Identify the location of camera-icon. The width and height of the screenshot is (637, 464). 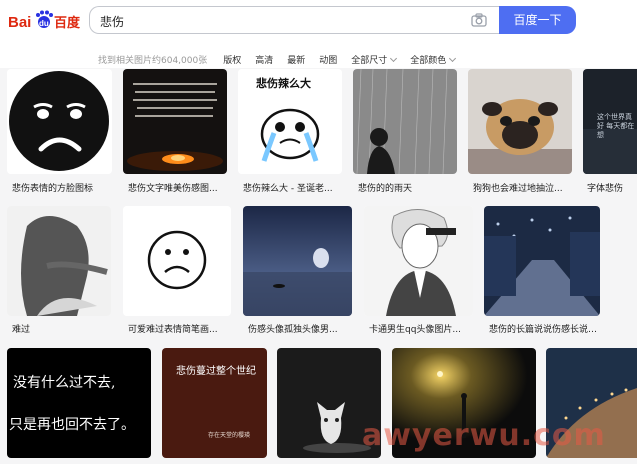
(479, 20).